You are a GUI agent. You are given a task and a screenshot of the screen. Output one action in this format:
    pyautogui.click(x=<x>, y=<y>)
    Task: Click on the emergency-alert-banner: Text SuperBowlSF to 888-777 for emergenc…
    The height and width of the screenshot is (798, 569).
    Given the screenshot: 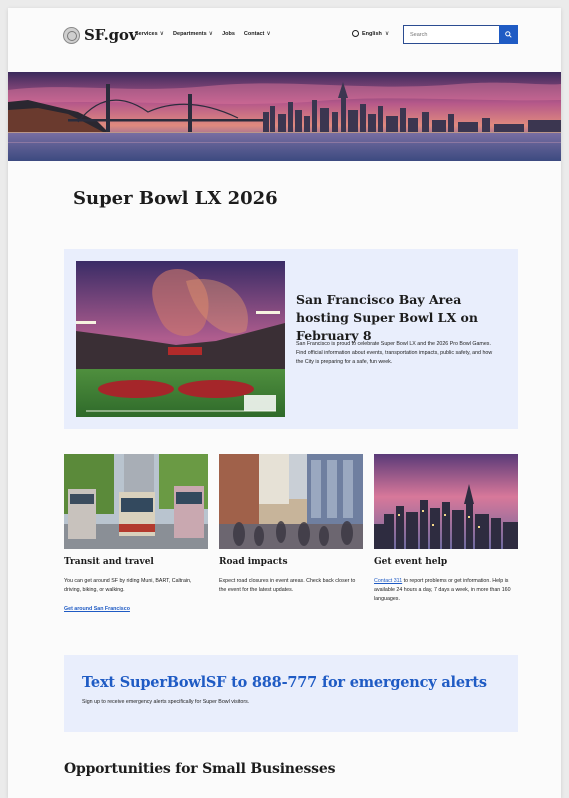 What is the action you would take?
    pyautogui.click(x=291, y=693)
    